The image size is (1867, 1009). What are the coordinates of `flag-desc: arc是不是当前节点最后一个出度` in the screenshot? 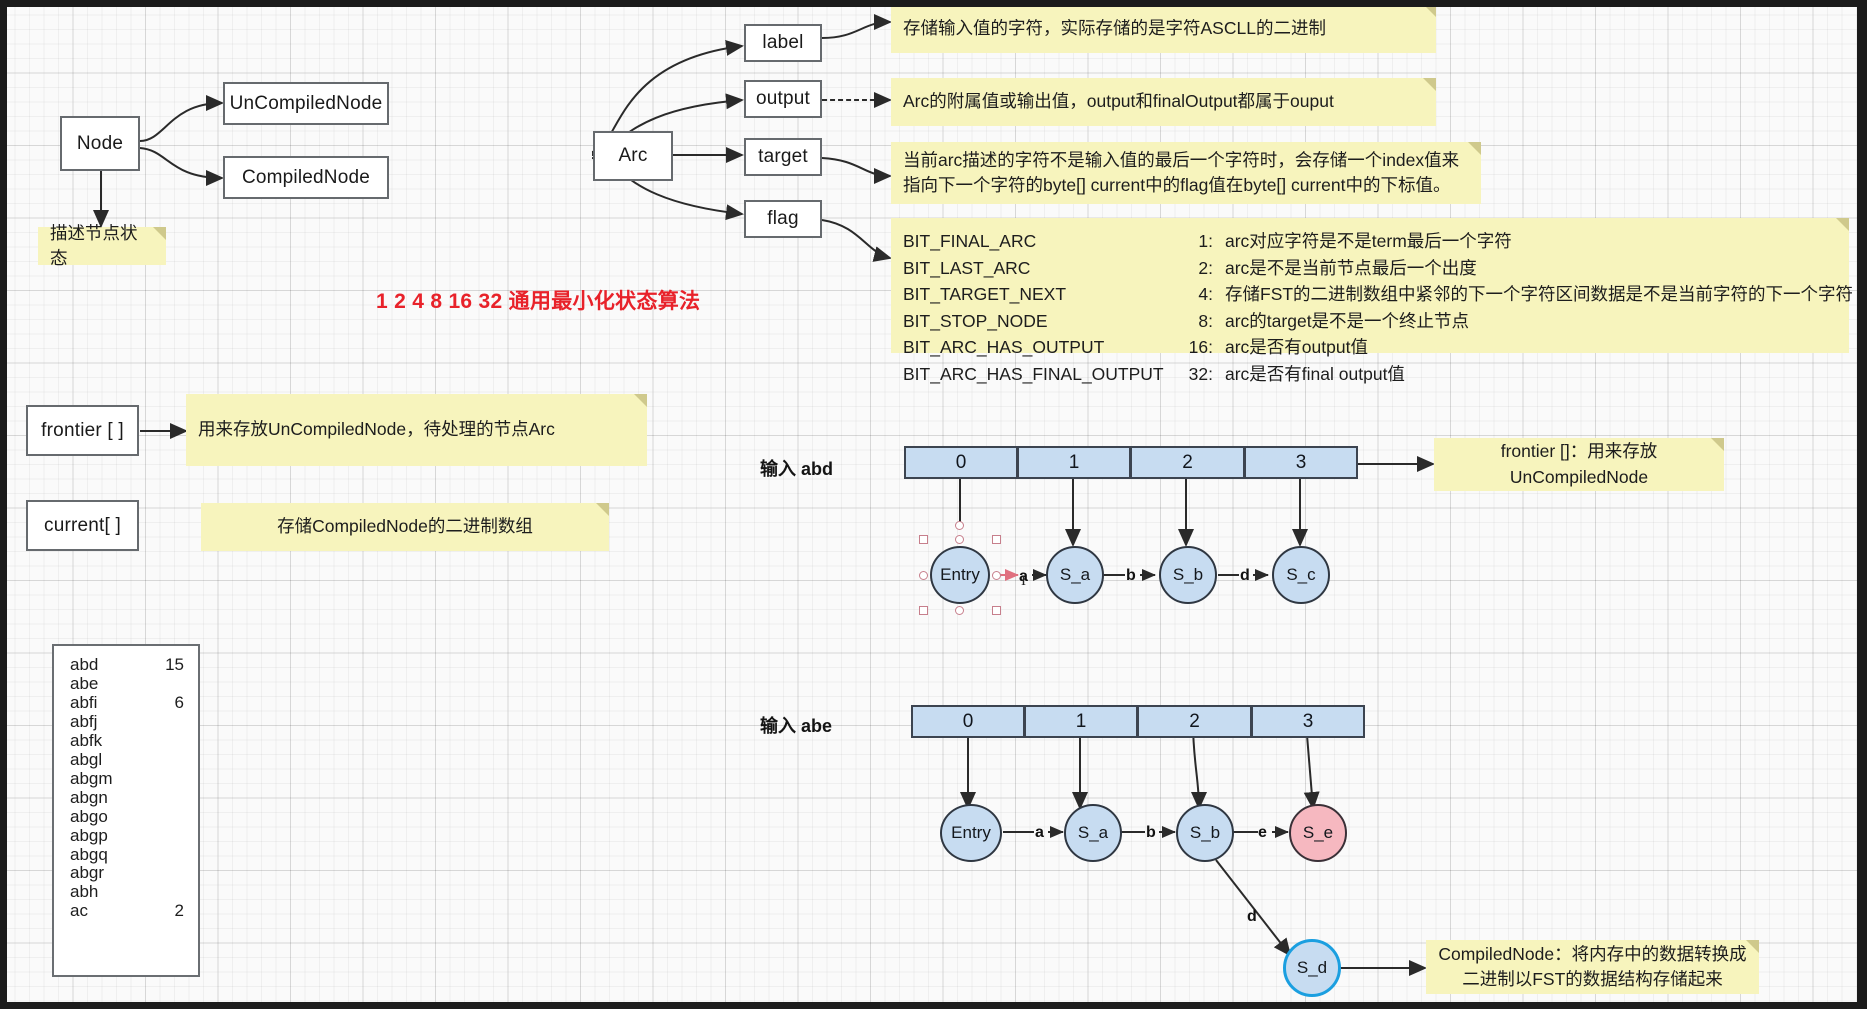 It's located at (1351, 267).